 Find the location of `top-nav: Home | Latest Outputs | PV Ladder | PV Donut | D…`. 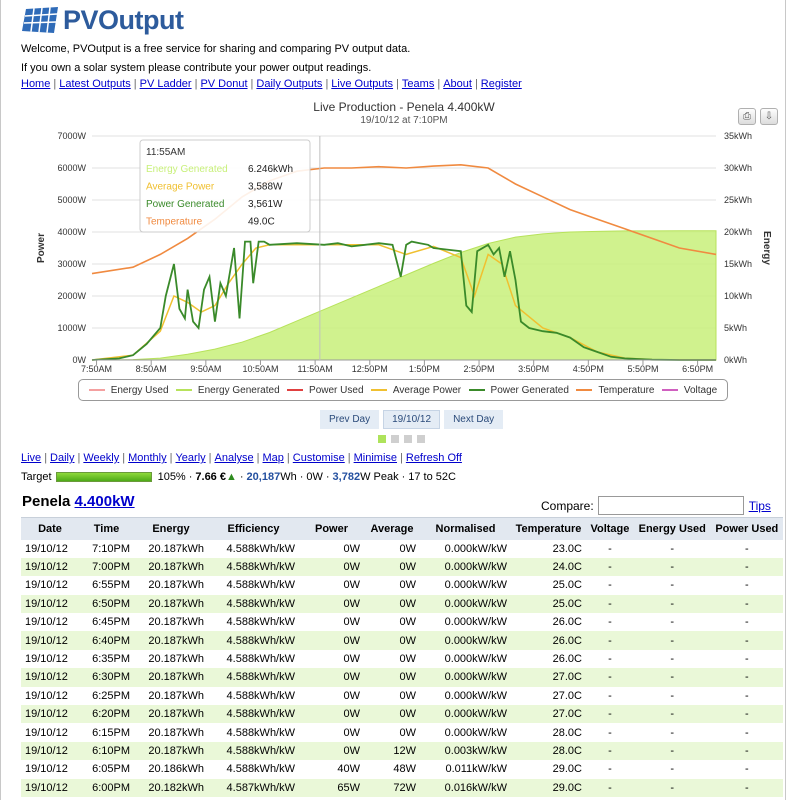

top-nav: Home | Latest Outputs | PV Ladder | PV Donut | D… is located at coordinates (271, 84).